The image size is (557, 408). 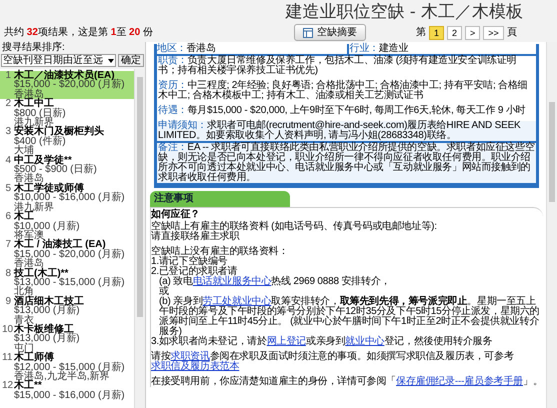 I want to click on summary-button: 空缺摘要, so click(x=330, y=32).